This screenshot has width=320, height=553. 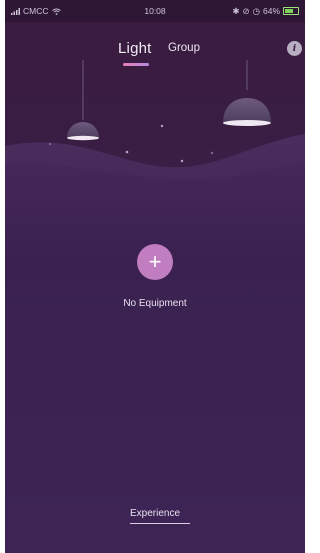 What do you see at coordinates (236, 10) in the screenshot?
I see `bluetooth-icon: ✱` at bounding box center [236, 10].